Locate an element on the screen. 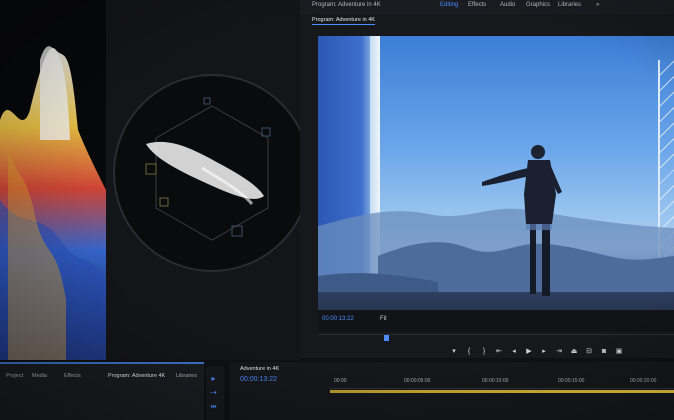 Image resolution: width=674 pixels, height=420 pixels. more-workspaces-button: » is located at coordinates (597, 5).